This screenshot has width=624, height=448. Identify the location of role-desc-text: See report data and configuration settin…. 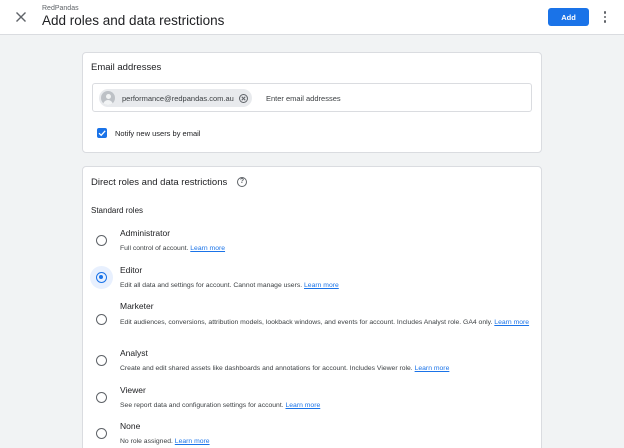
(202, 405).